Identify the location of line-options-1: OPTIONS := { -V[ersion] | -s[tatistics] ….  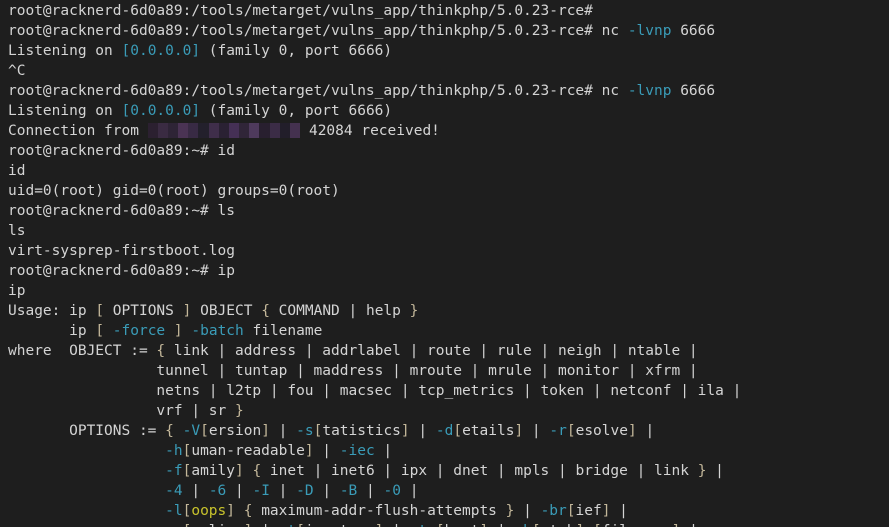
(374, 431).